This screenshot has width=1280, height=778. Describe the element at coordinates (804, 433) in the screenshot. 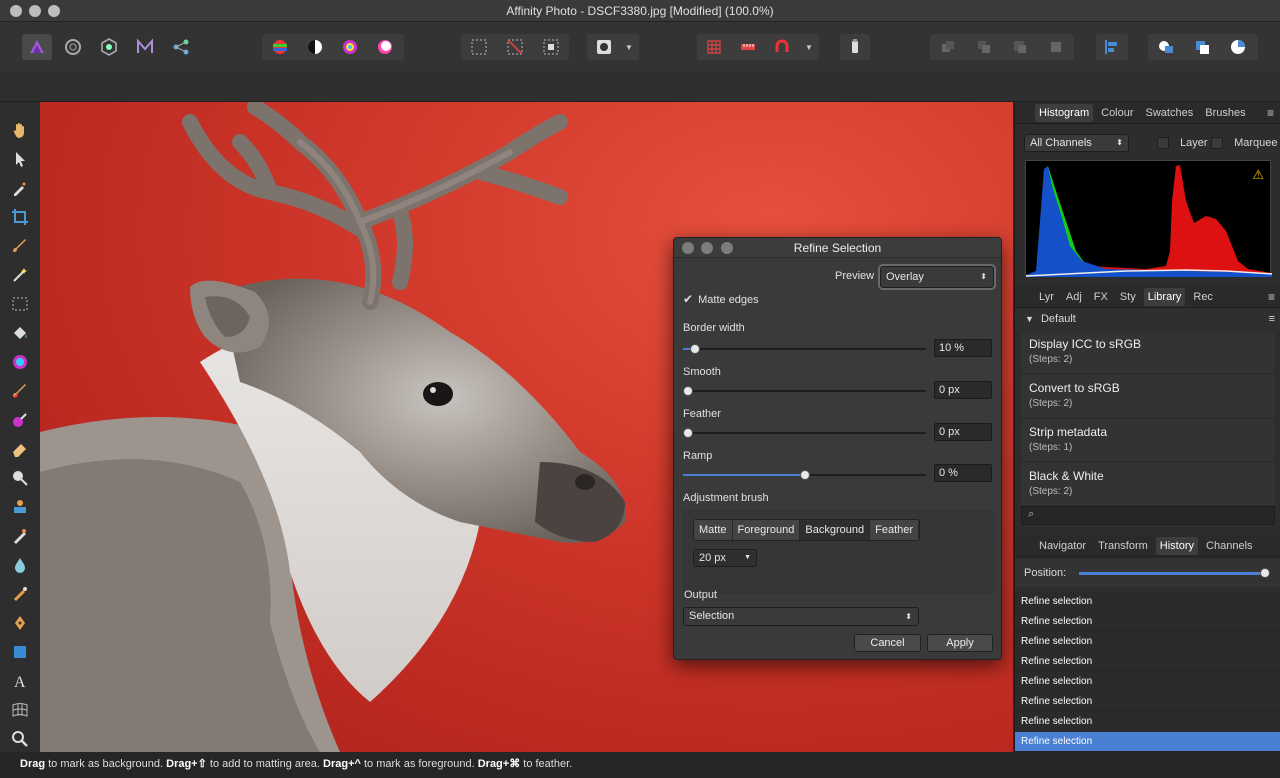

I see `feather-slider` at that location.